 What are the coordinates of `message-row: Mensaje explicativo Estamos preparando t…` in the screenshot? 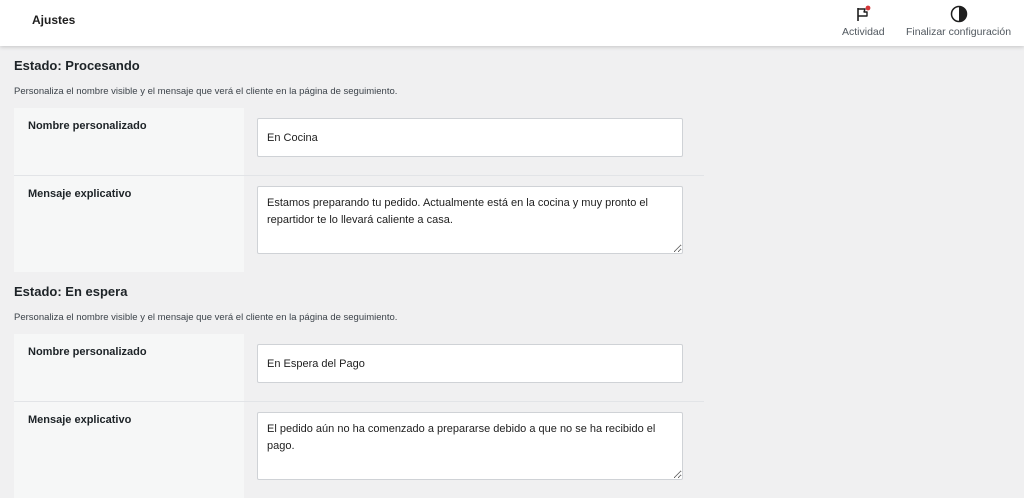 It's located at (359, 224).